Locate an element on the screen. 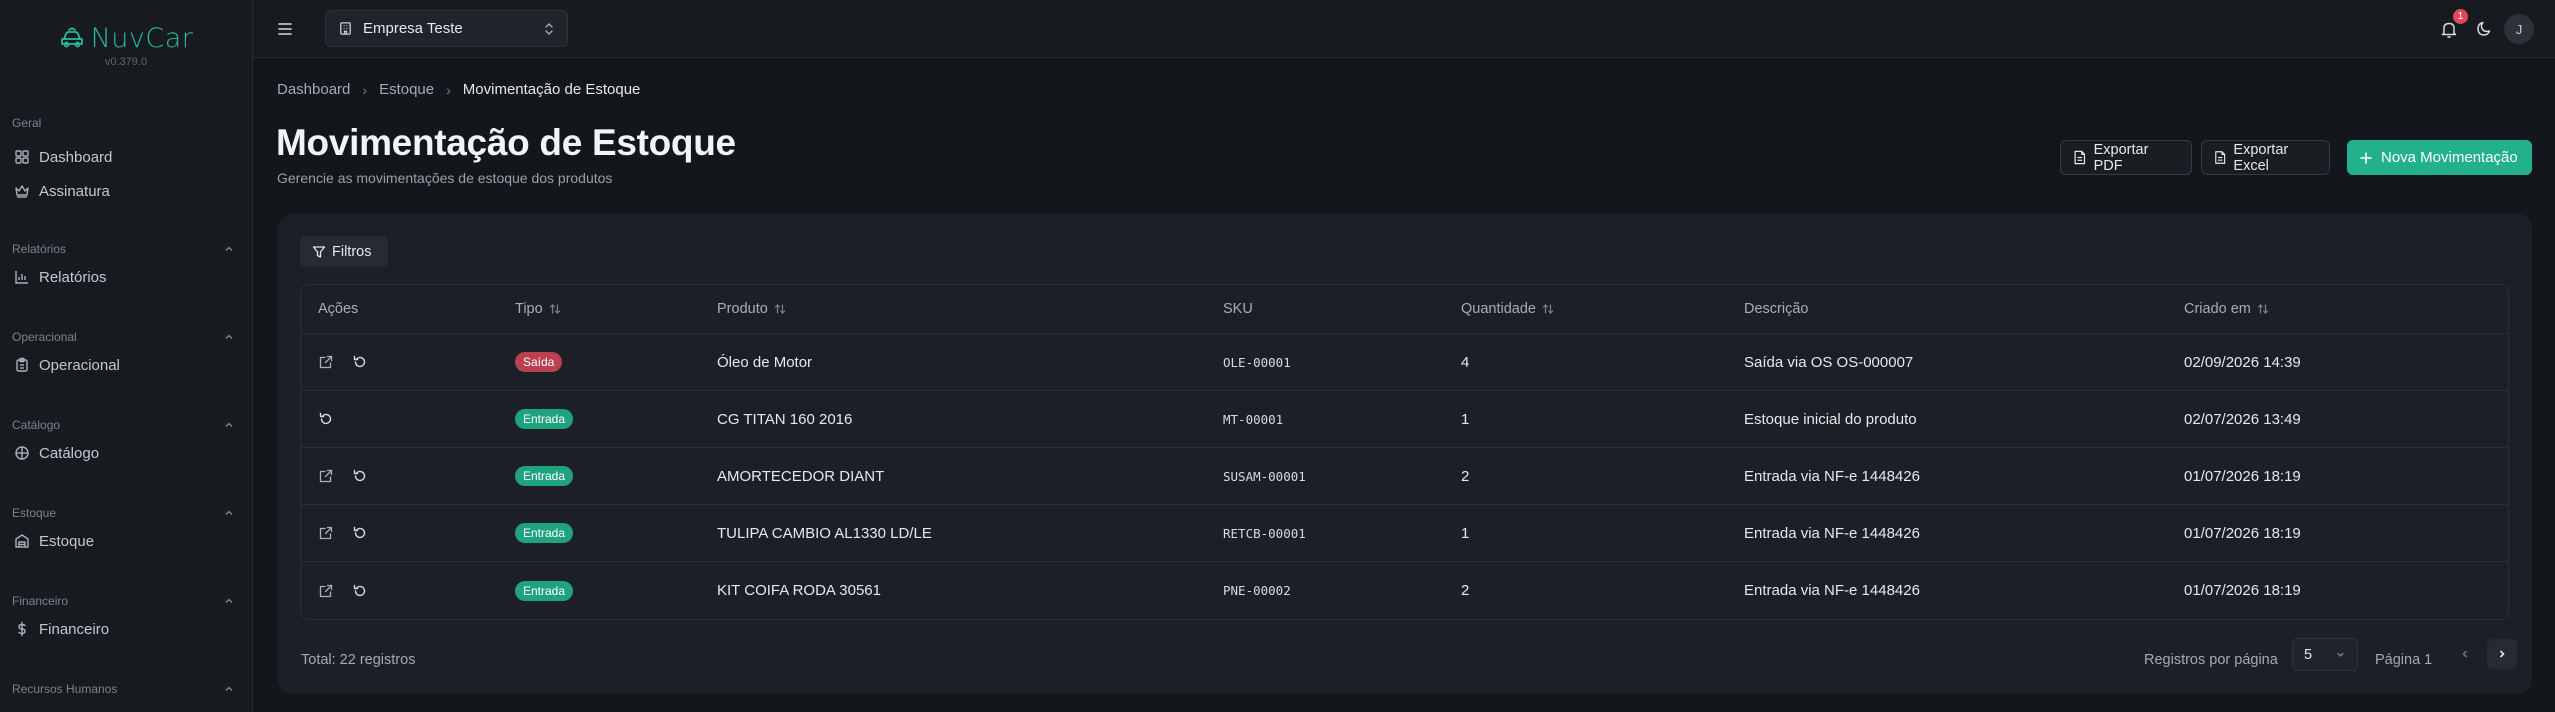  app-version: v0.379.0 is located at coordinates (126, 62).